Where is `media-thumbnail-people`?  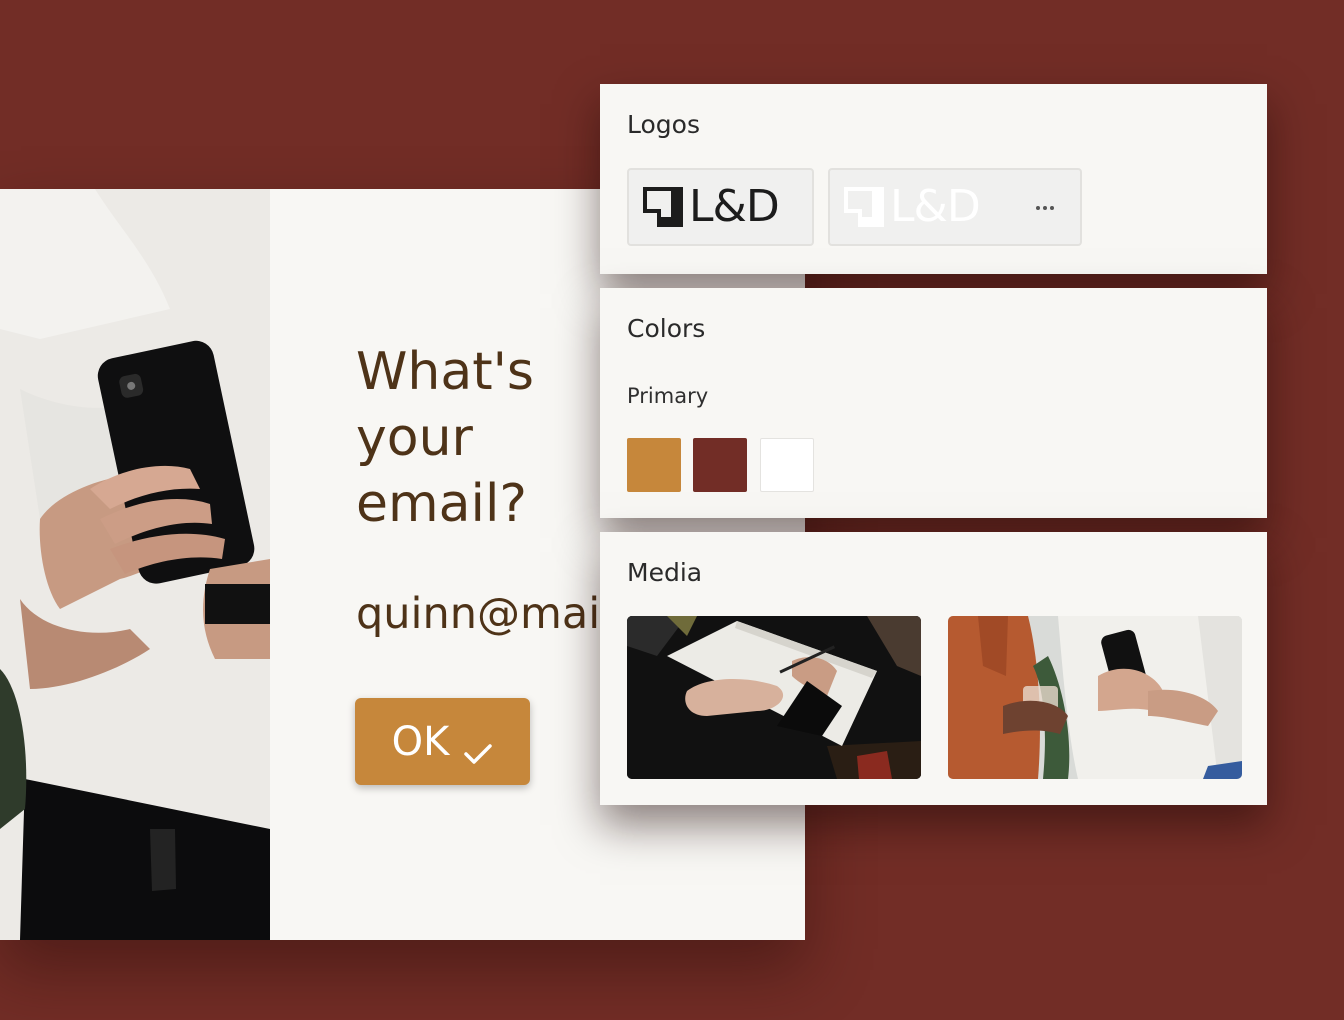 media-thumbnail-people is located at coordinates (1095, 697).